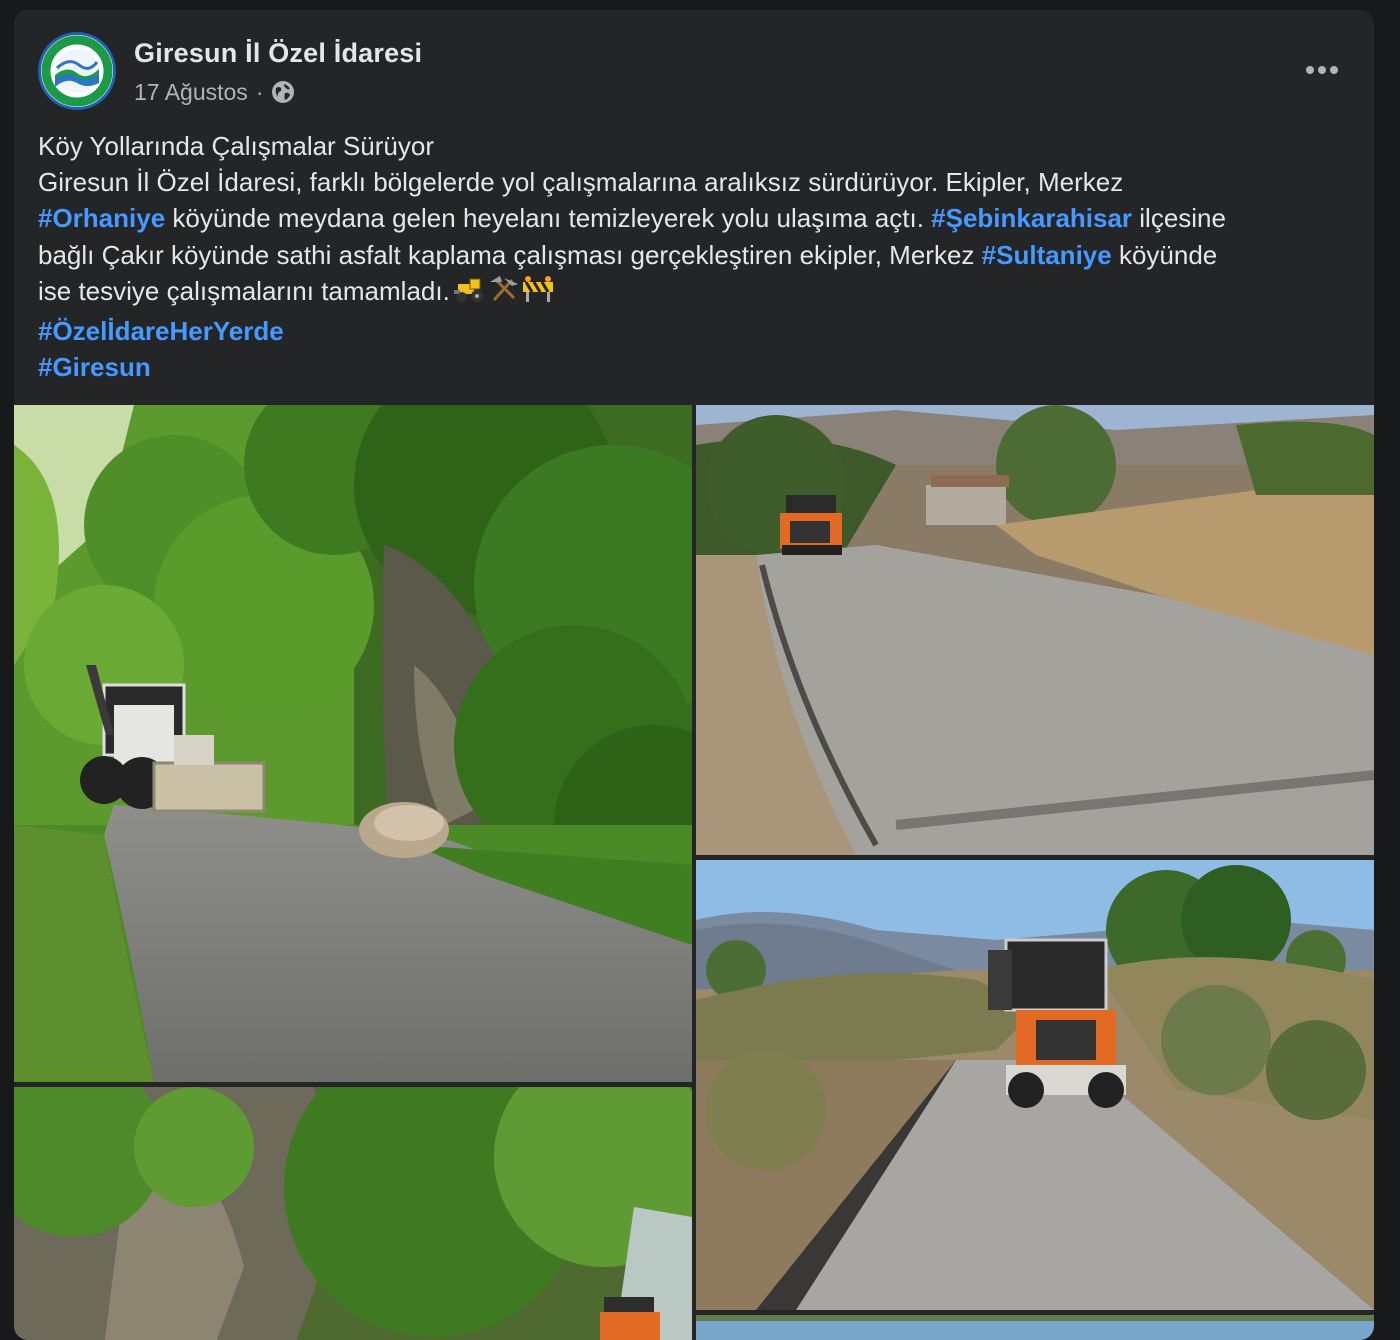  I want to click on text-segment: ilçesine, so click(1179, 218).